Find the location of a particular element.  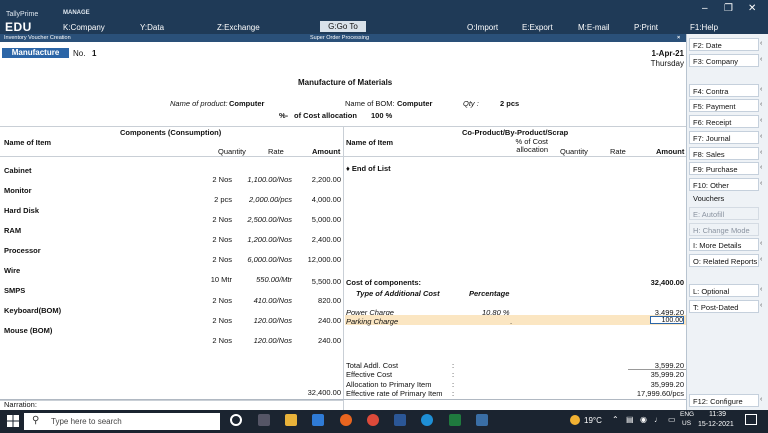

menu-company: K:Company is located at coordinates (84, 27).